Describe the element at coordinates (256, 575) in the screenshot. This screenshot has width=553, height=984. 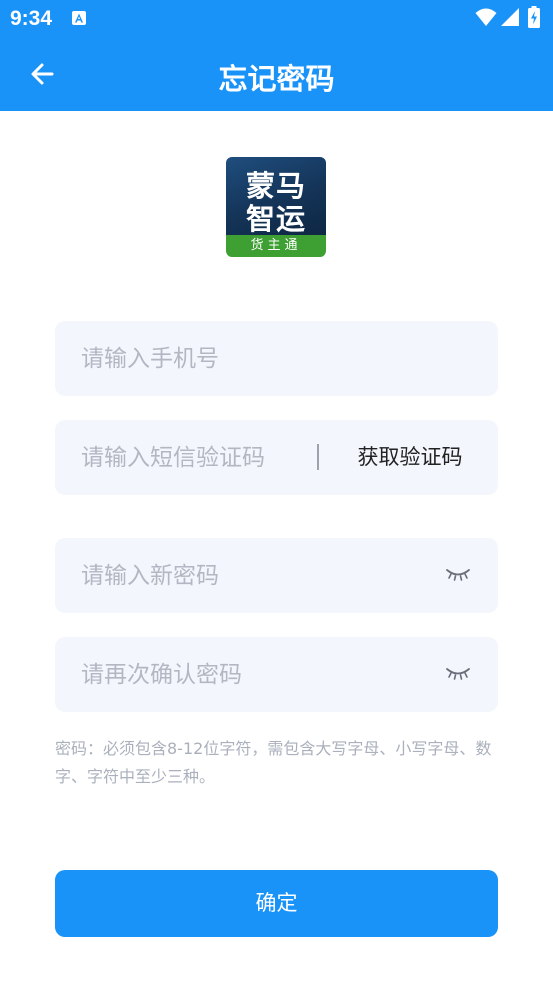
I see `new-password-input` at that location.